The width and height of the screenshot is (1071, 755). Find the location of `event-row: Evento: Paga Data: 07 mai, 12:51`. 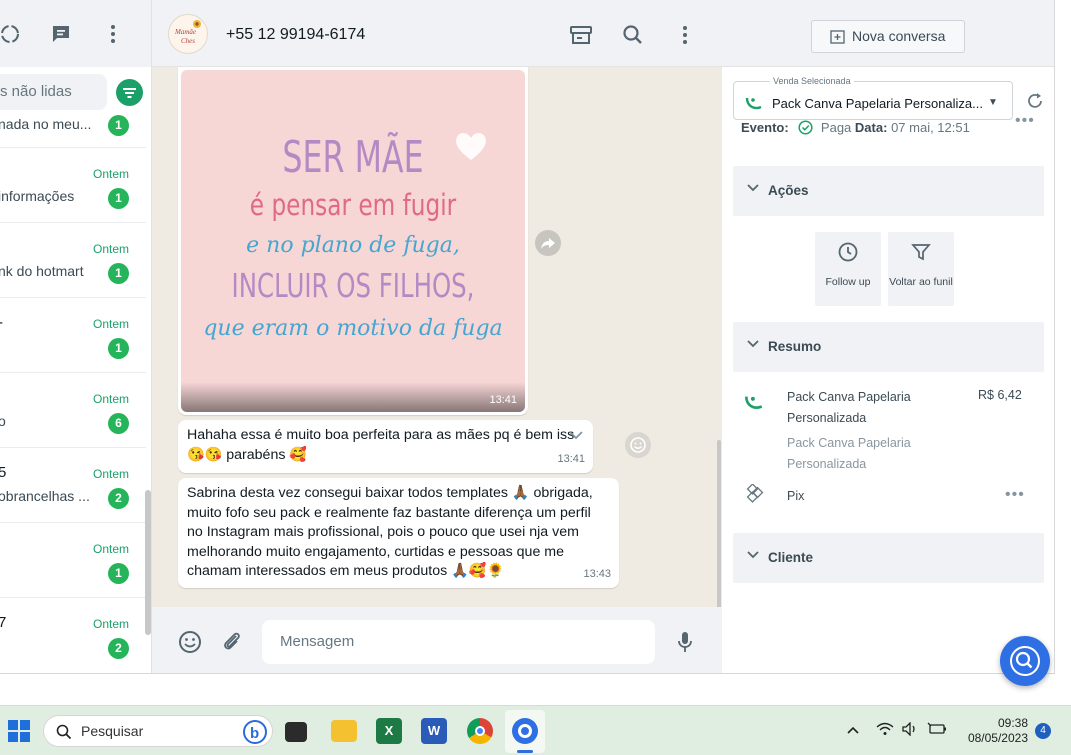

event-row: Evento: Paga Data: 07 mai, 12:51 is located at coordinates (855, 127).